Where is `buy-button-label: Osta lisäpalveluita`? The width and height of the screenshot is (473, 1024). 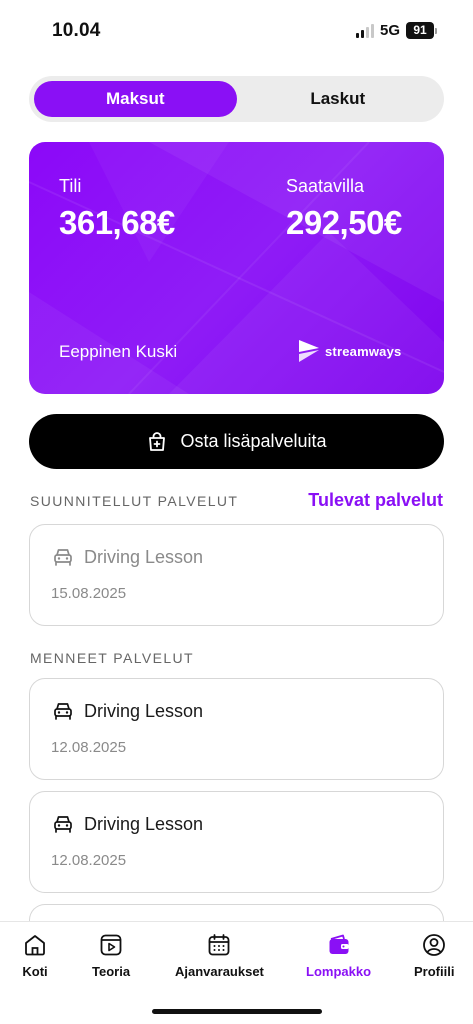 buy-button-label: Osta lisäpalveluita is located at coordinates (253, 441).